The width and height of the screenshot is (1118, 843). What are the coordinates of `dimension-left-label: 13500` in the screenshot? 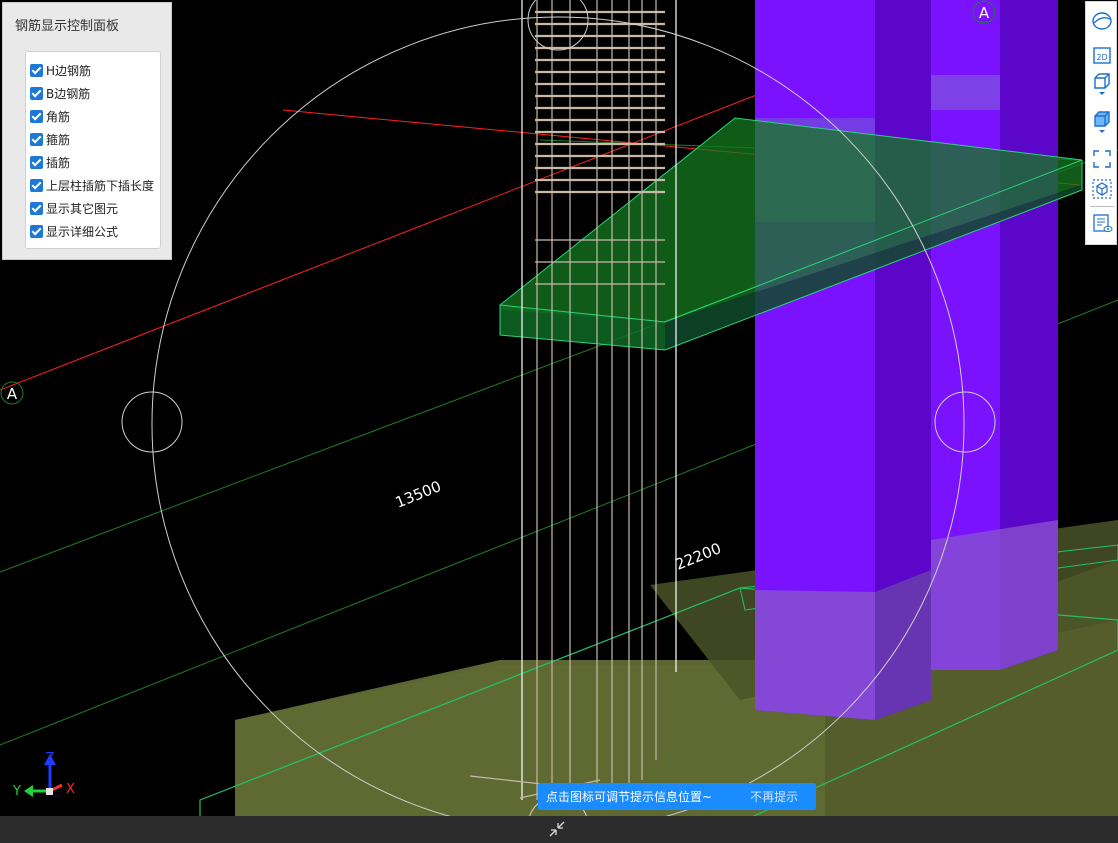 It's located at (418, 494).